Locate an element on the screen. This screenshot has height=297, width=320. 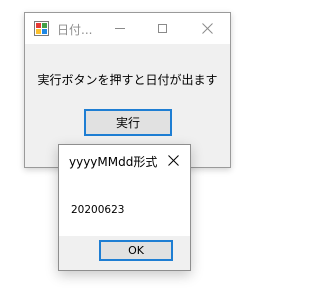
instruction-label: 実行ボタンを押すと日付が出ます is located at coordinates (127, 80).